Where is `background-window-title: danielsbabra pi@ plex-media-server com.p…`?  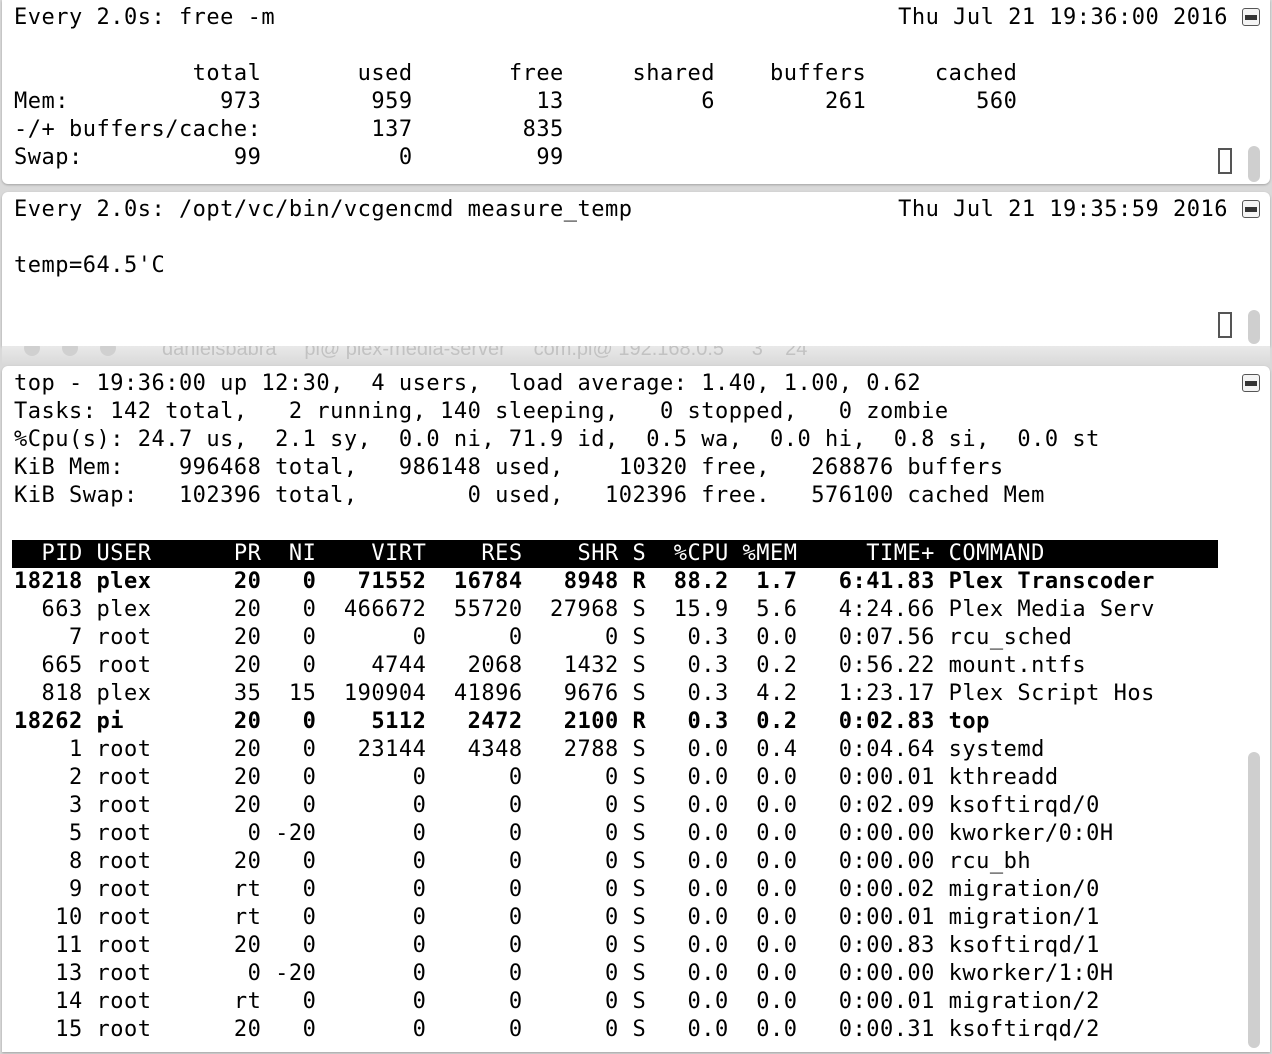
background-window-title: danielsbabra pi@ plex-media-server com.p… is located at coordinates (485, 353).